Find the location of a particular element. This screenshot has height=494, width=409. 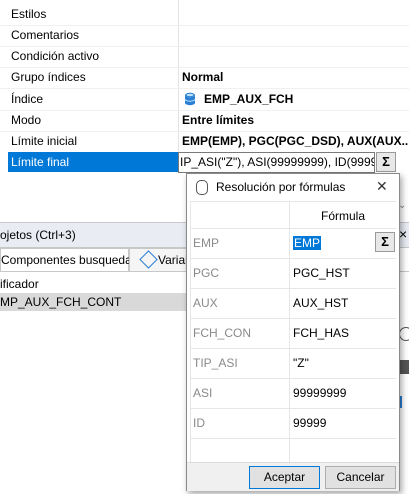

formula-value: PGC_HST is located at coordinates (321, 273).